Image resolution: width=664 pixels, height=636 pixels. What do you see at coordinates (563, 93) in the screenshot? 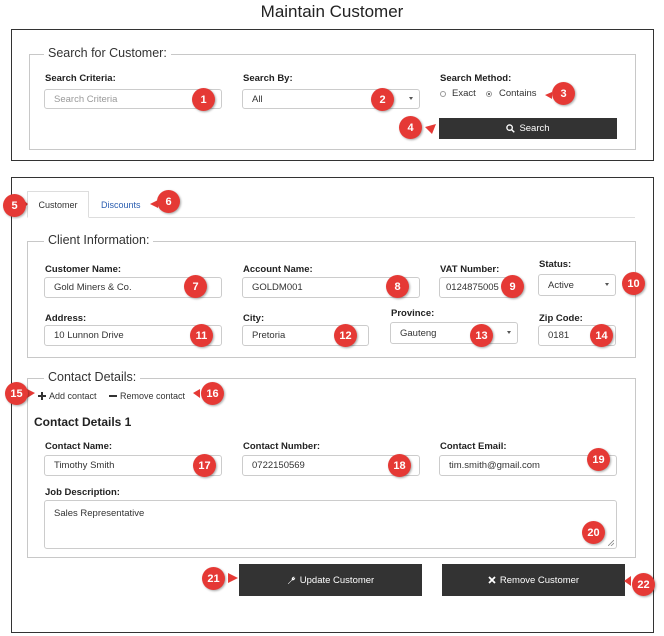
I see `annotation-badge: 3` at bounding box center [563, 93].